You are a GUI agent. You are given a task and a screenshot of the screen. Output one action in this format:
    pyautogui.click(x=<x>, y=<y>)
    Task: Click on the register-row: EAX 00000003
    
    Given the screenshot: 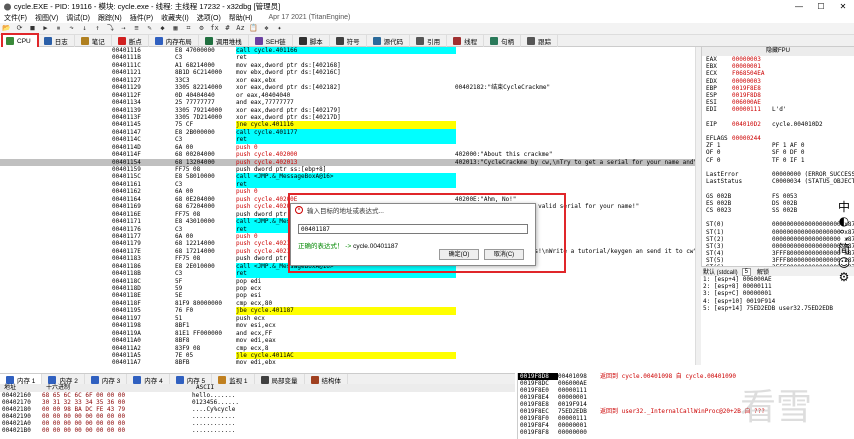 What is the action you would take?
    pyautogui.click(x=778, y=59)
    